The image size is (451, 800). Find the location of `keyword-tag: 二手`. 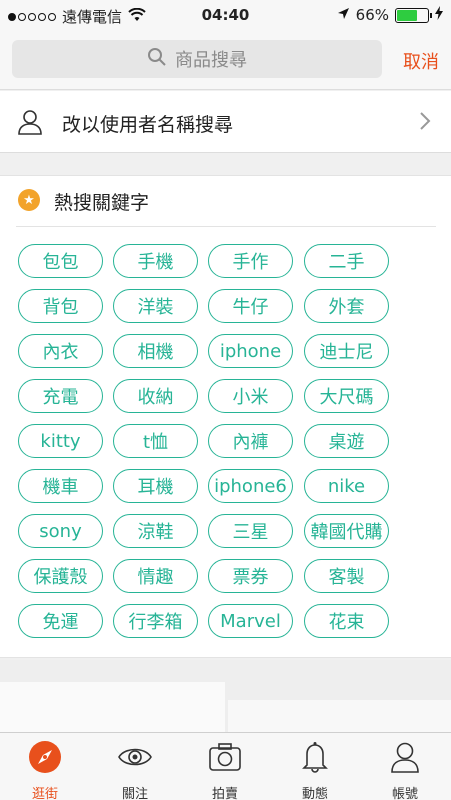

keyword-tag: 二手 is located at coordinates (346, 261).